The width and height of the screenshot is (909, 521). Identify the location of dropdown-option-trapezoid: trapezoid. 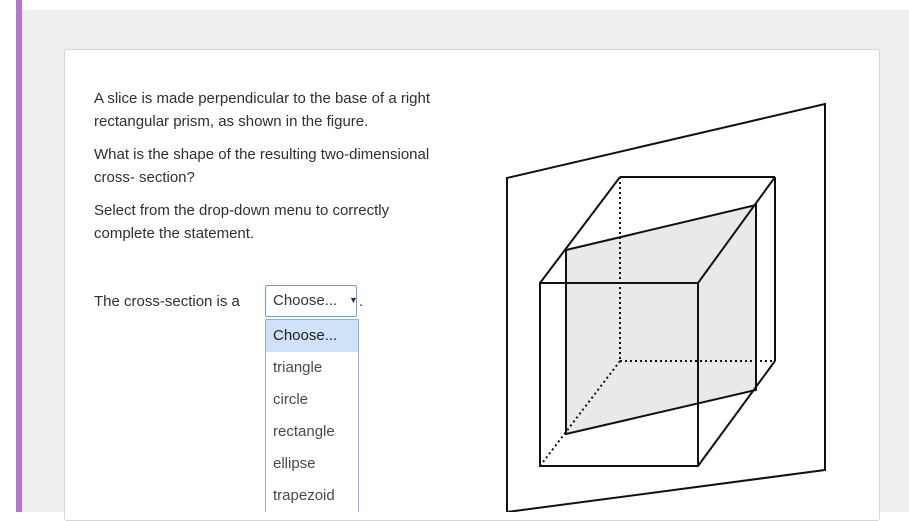
(312, 496).